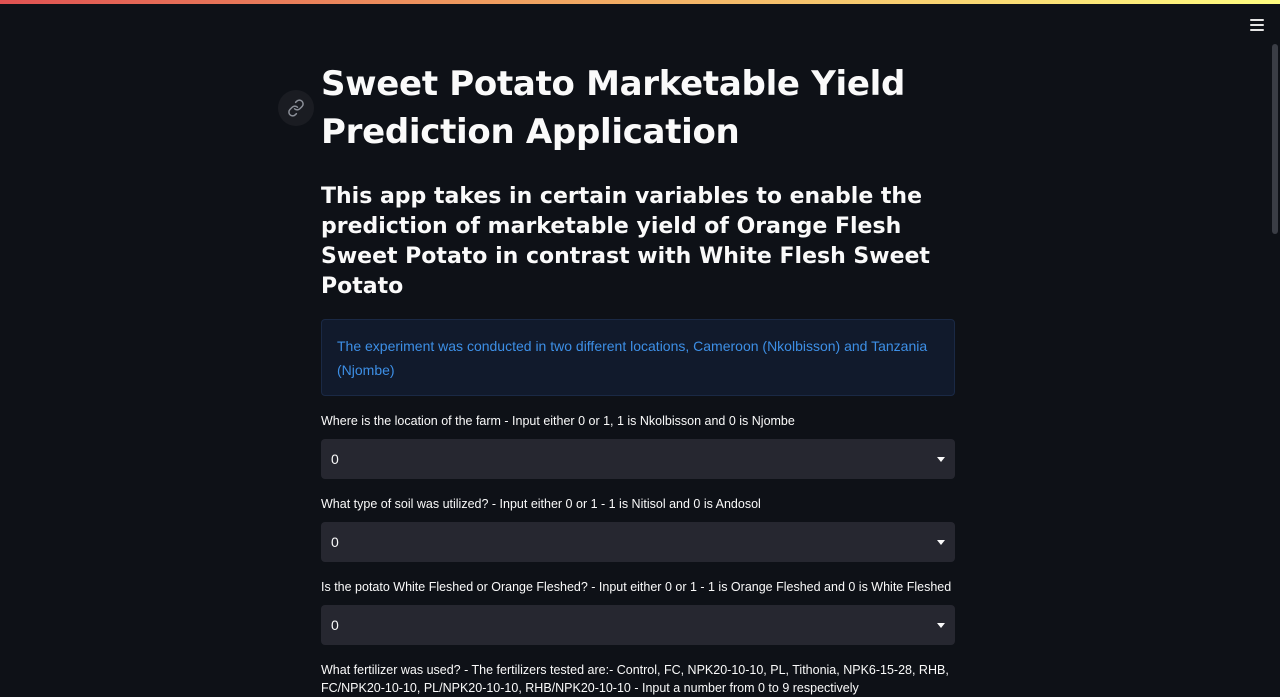 This screenshot has width=1280, height=697. What do you see at coordinates (335, 542) in the screenshot?
I see `soil-select-value: 0` at bounding box center [335, 542].